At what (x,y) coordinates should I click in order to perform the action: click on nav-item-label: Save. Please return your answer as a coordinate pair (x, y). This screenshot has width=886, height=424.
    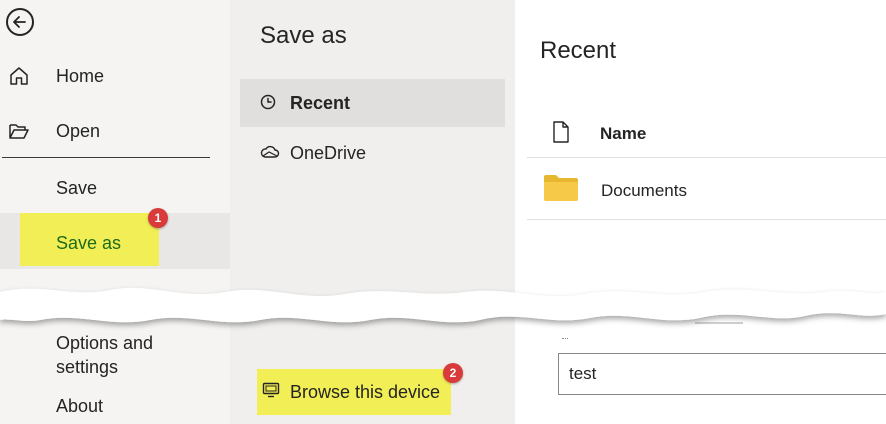
    Looking at the image, I should click on (77, 187).